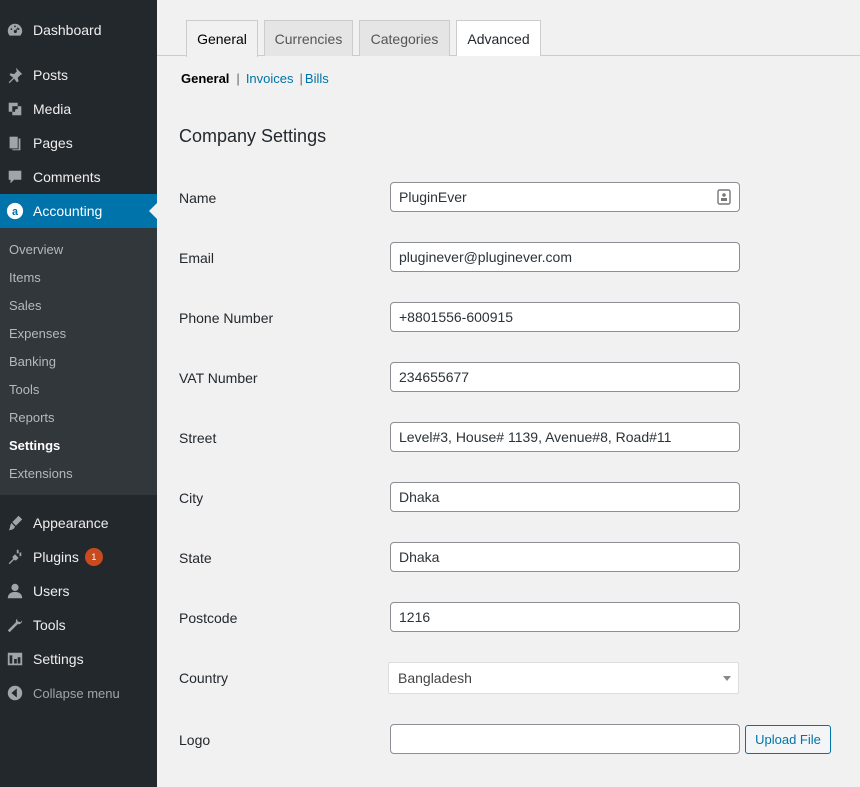  Describe the element at coordinates (15, 557) in the screenshot. I see `plugin-icon` at that location.